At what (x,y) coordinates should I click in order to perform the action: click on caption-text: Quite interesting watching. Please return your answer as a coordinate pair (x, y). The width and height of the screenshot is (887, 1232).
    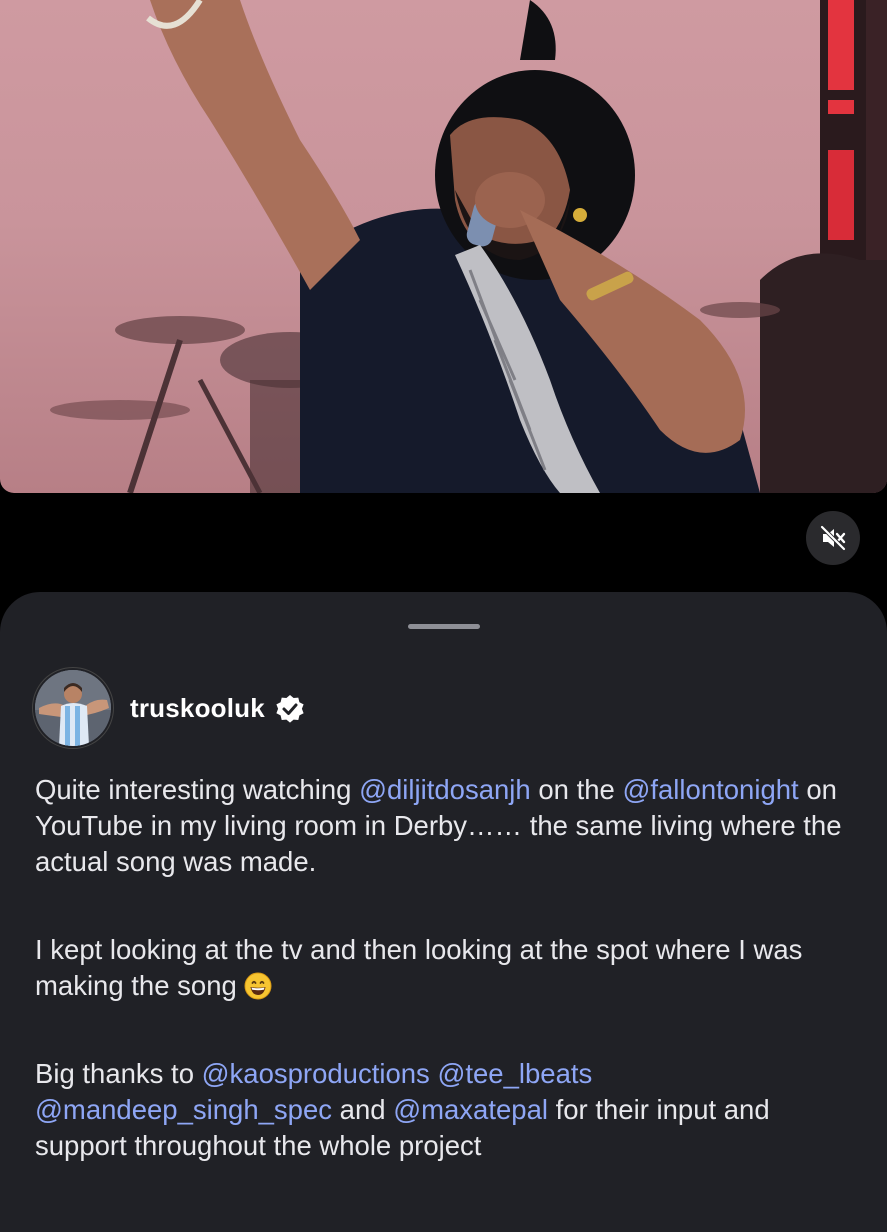
    Looking at the image, I should click on (197, 789).